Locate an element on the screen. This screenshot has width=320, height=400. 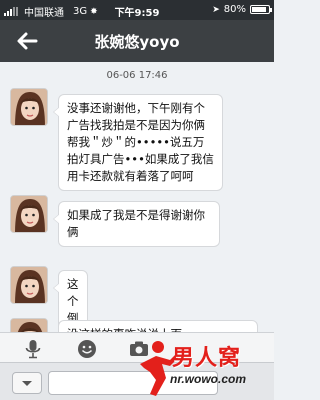
emoji-icon is located at coordinates (87, 349).